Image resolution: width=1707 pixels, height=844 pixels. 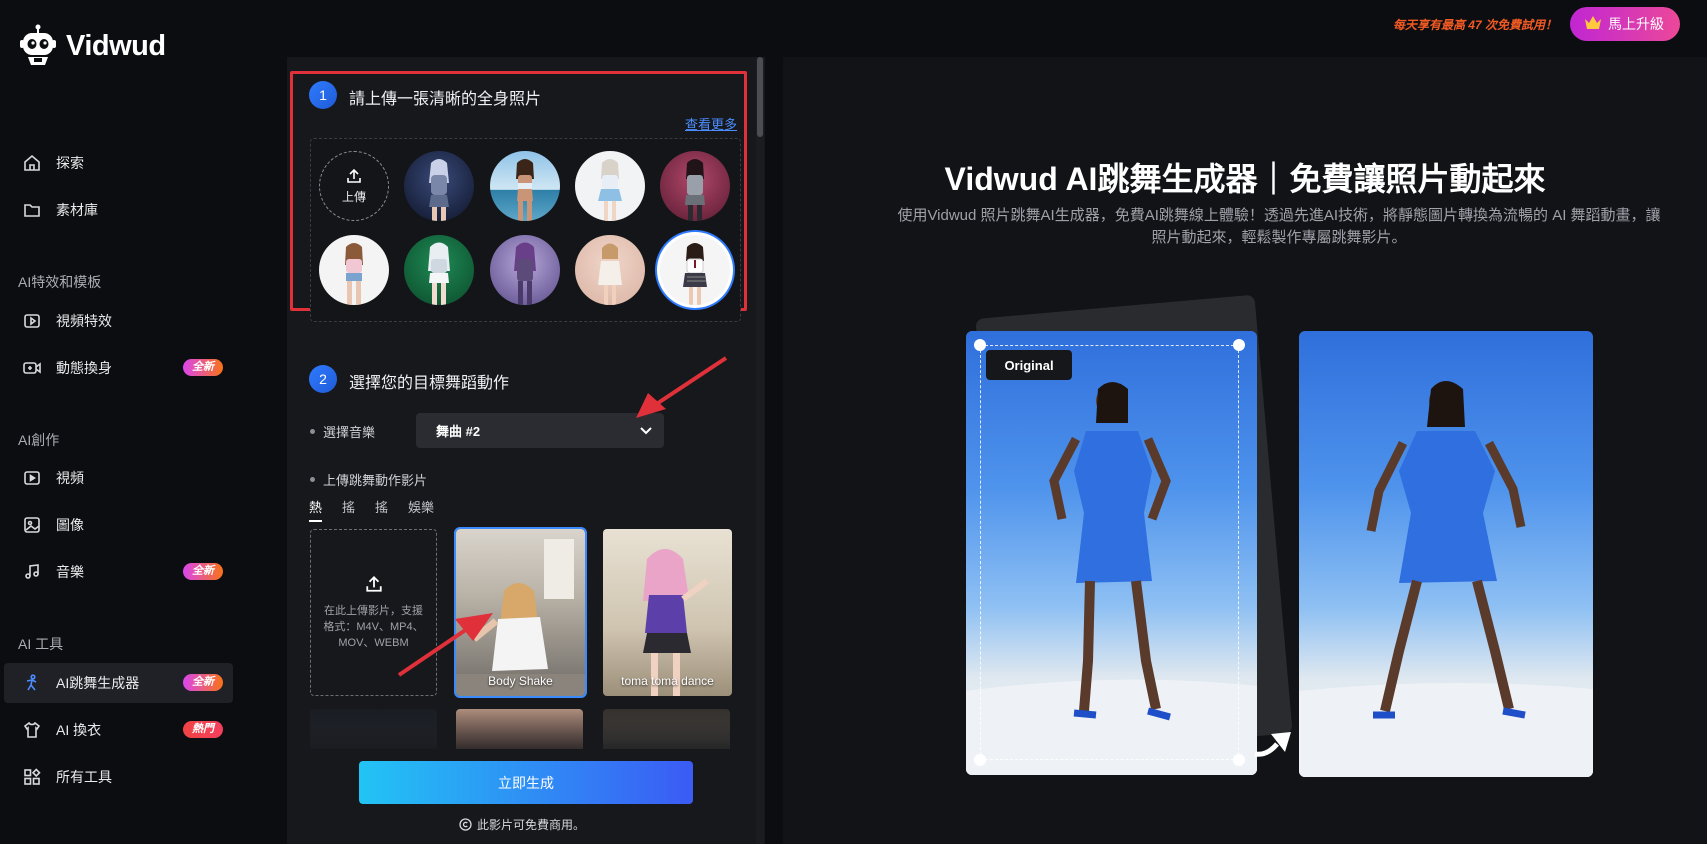 What do you see at coordinates (32, 368) in the screenshot?
I see `camera-swap-icon` at bounding box center [32, 368].